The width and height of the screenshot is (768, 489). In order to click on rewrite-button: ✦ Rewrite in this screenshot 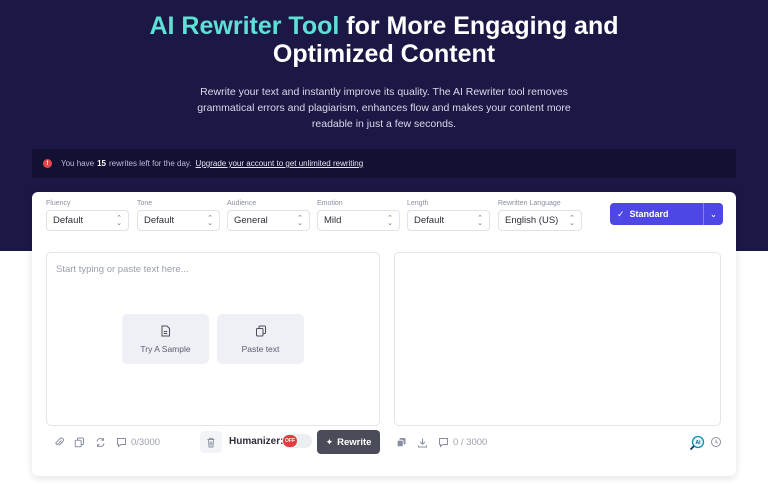, I will do `click(348, 442)`.